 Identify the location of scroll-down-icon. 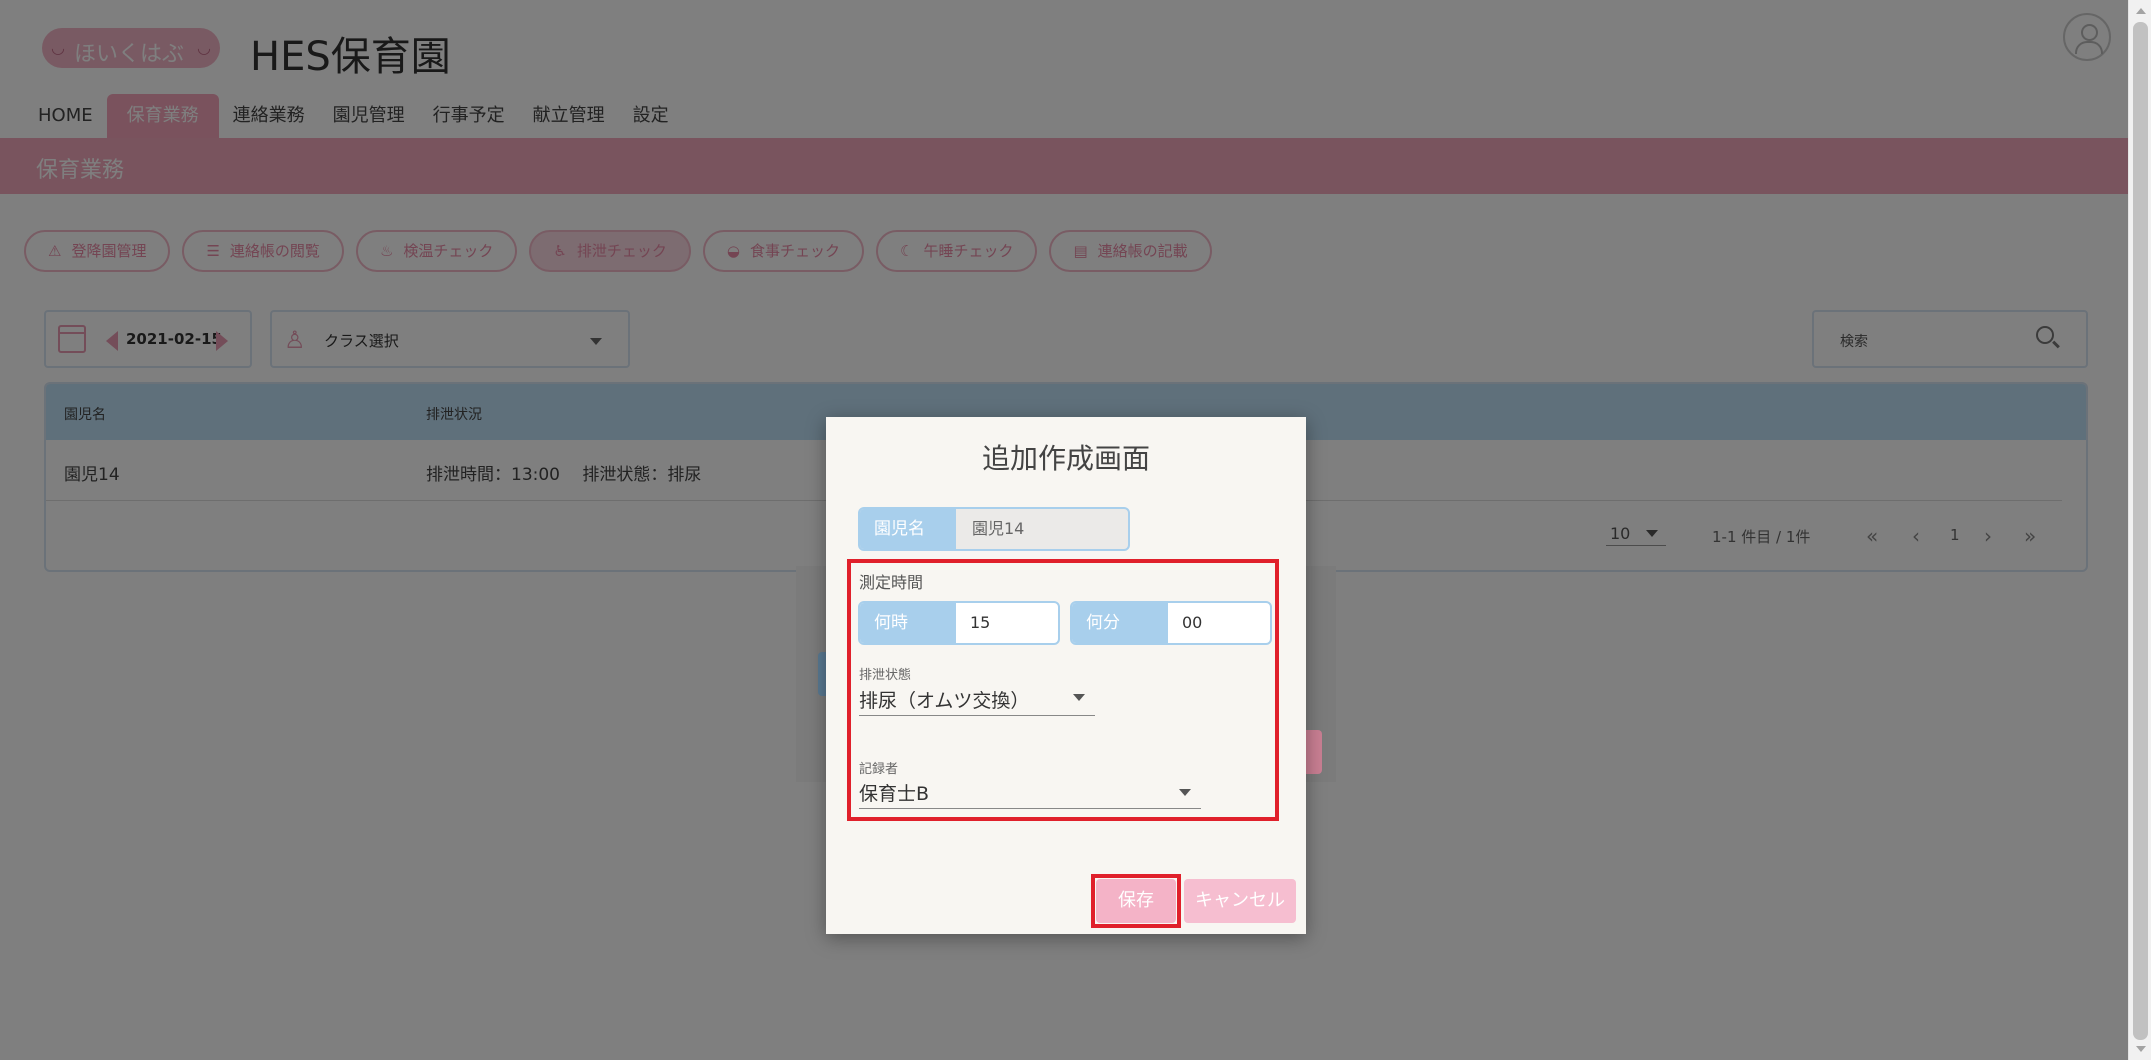
(2141, 1049).